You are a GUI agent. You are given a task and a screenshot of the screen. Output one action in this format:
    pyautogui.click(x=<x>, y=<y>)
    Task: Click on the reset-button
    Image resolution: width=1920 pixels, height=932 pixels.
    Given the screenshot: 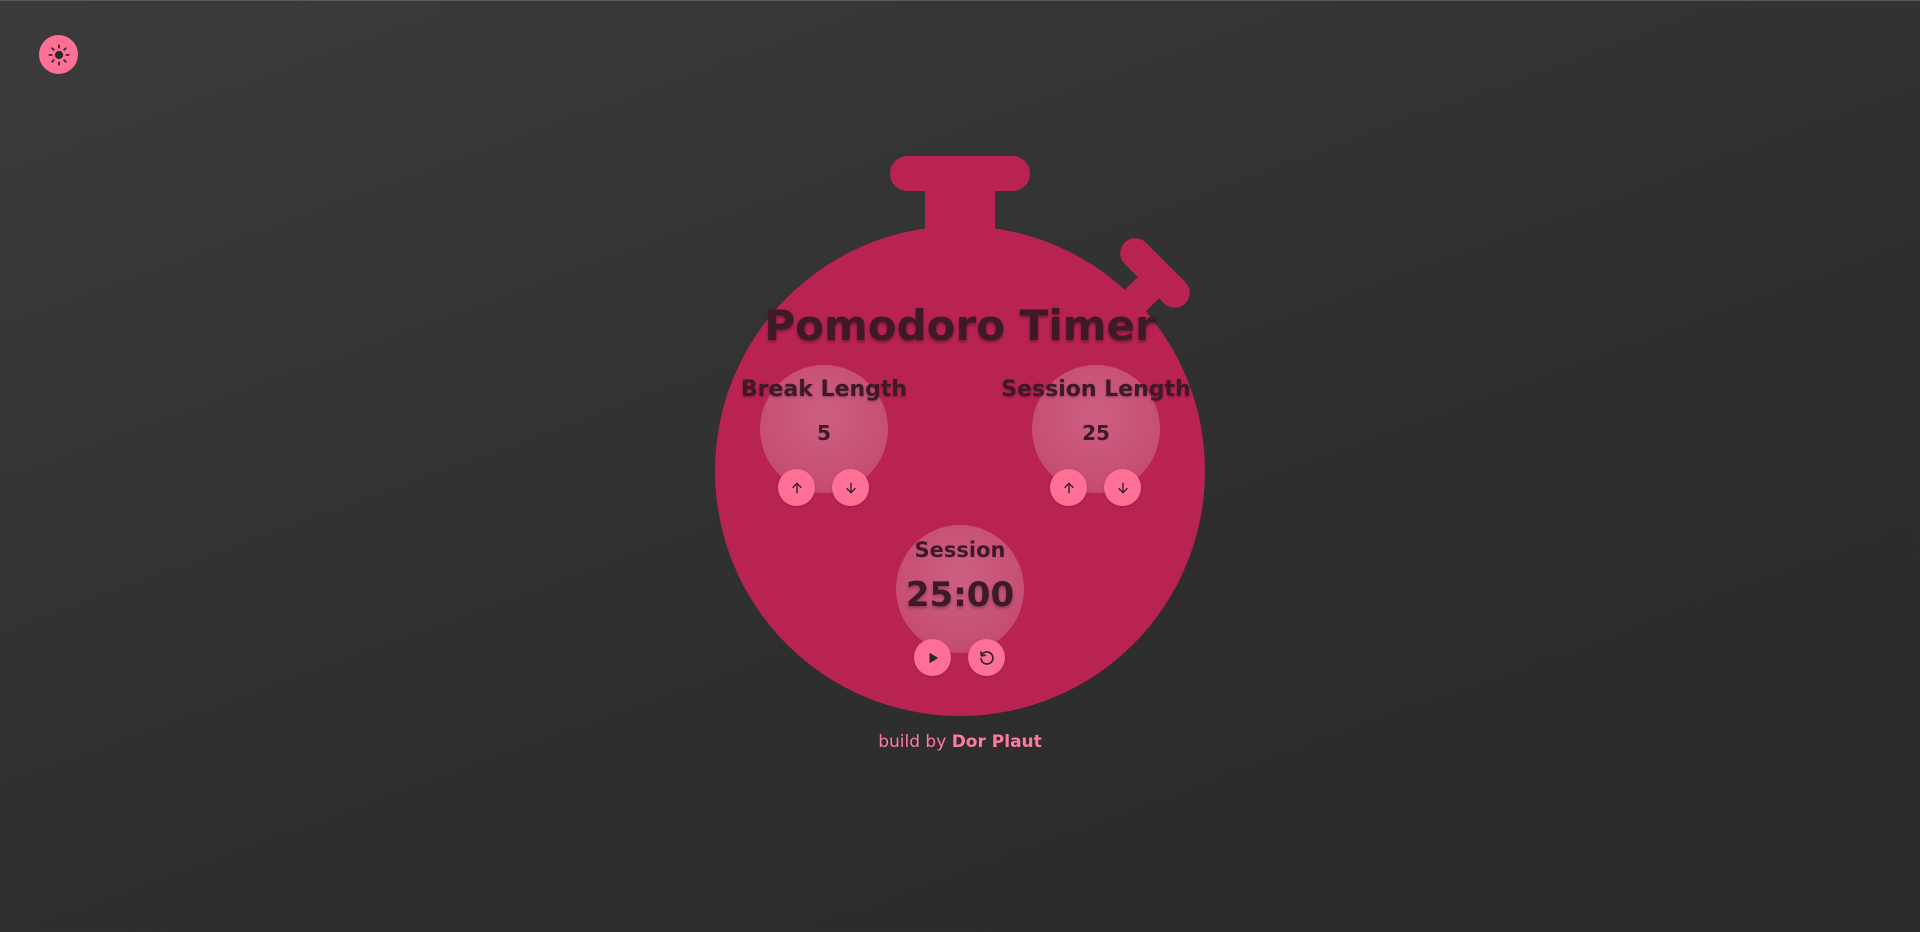 What is the action you would take?
    pyautogui.click(x=986, y=657)
    